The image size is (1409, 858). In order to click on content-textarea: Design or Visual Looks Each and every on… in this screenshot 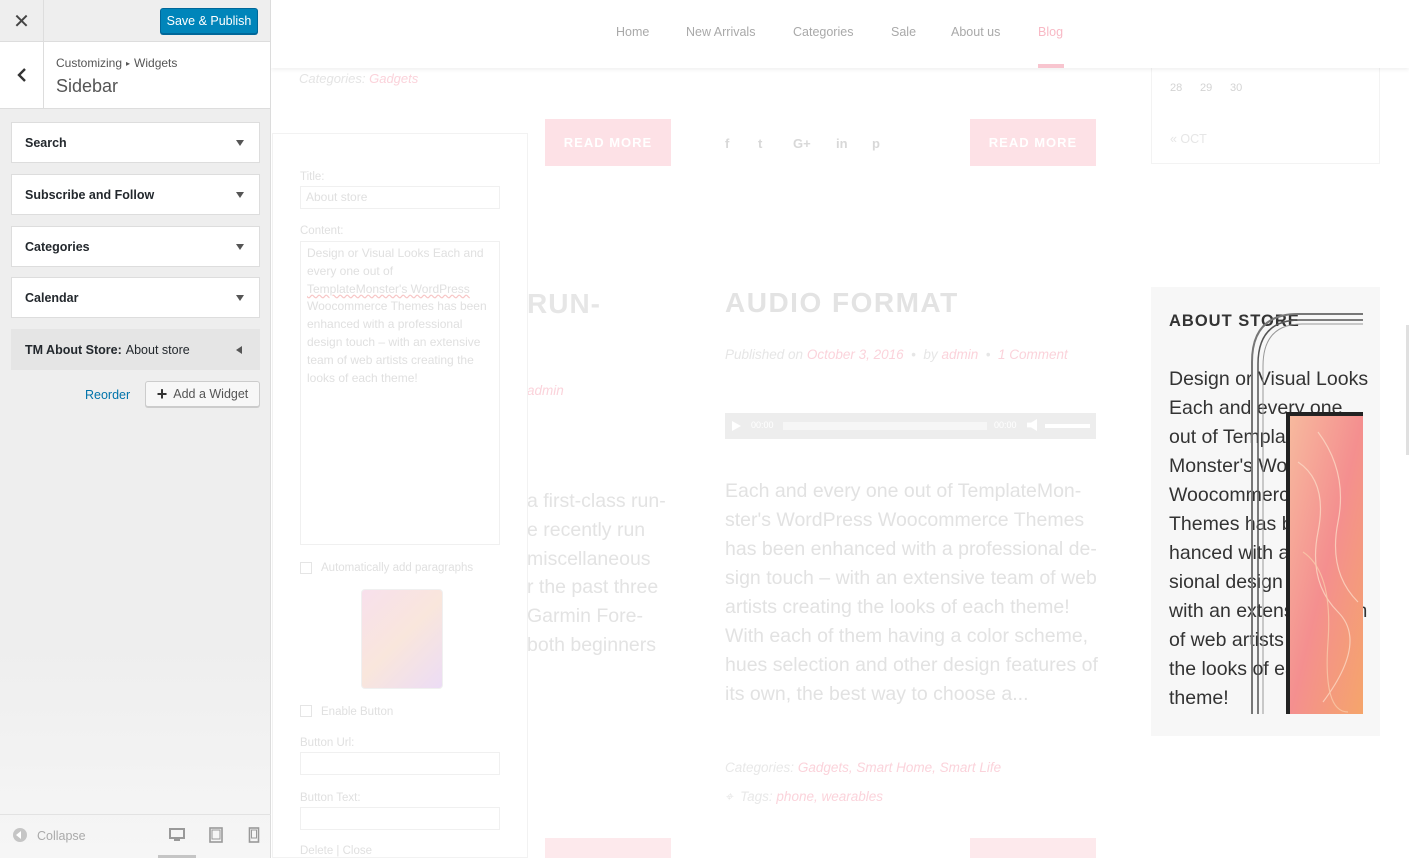, I will do `click(400, 393)`.